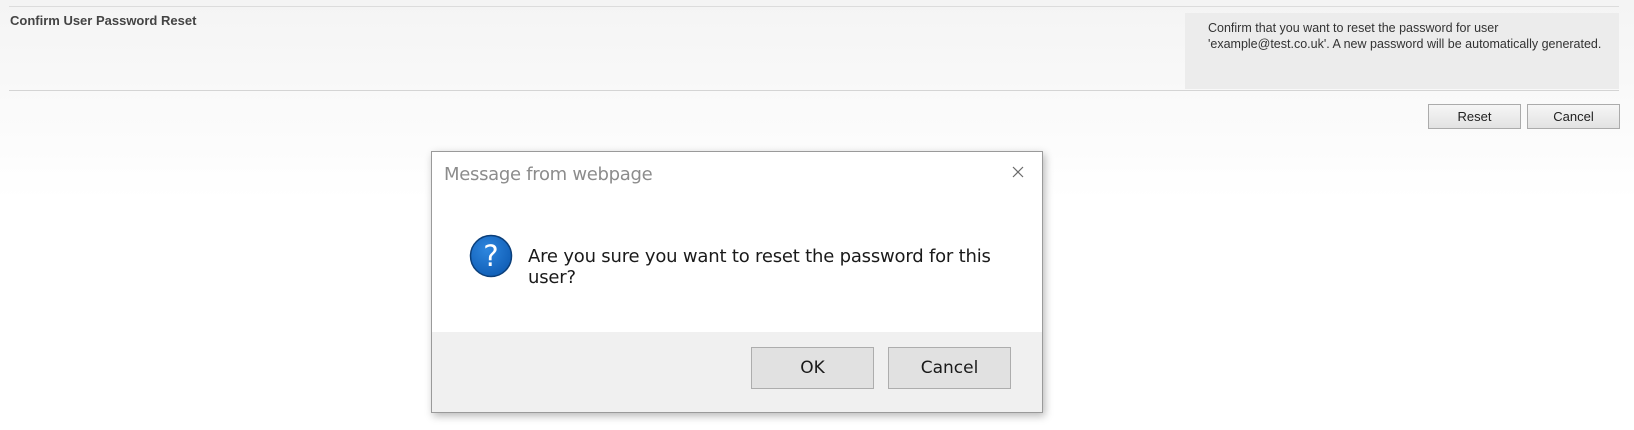  Describe the element at coordinates (548, 174) in the screenshot. I see `dialog-title: Message from webpage` at that location.